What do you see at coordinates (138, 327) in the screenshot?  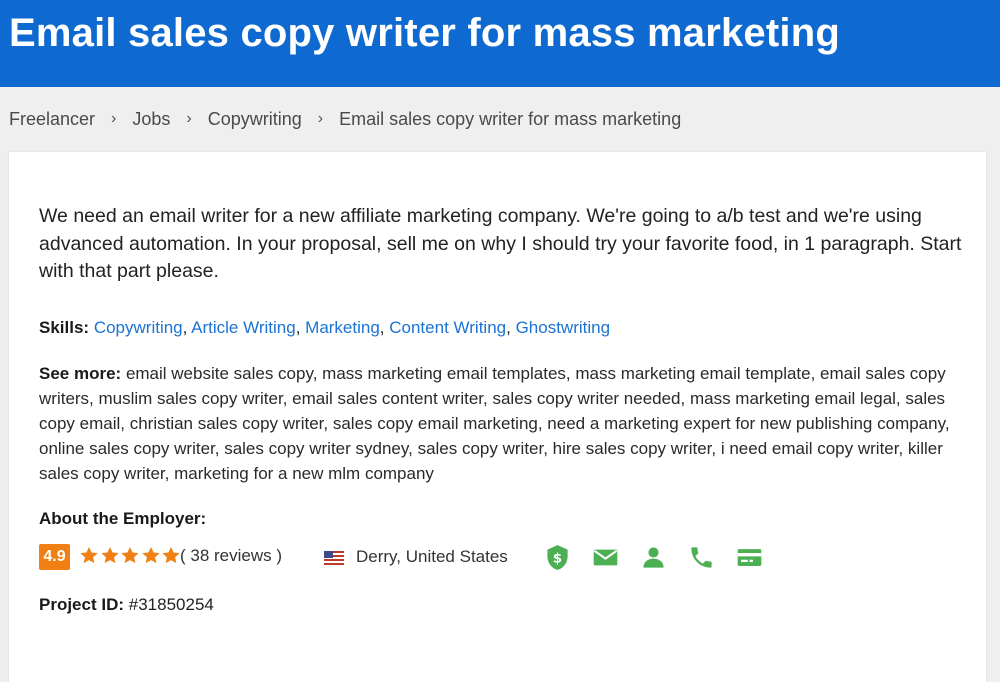 I see `skill-link-copywriting: Copywriting` at bounding box center [138, 327].